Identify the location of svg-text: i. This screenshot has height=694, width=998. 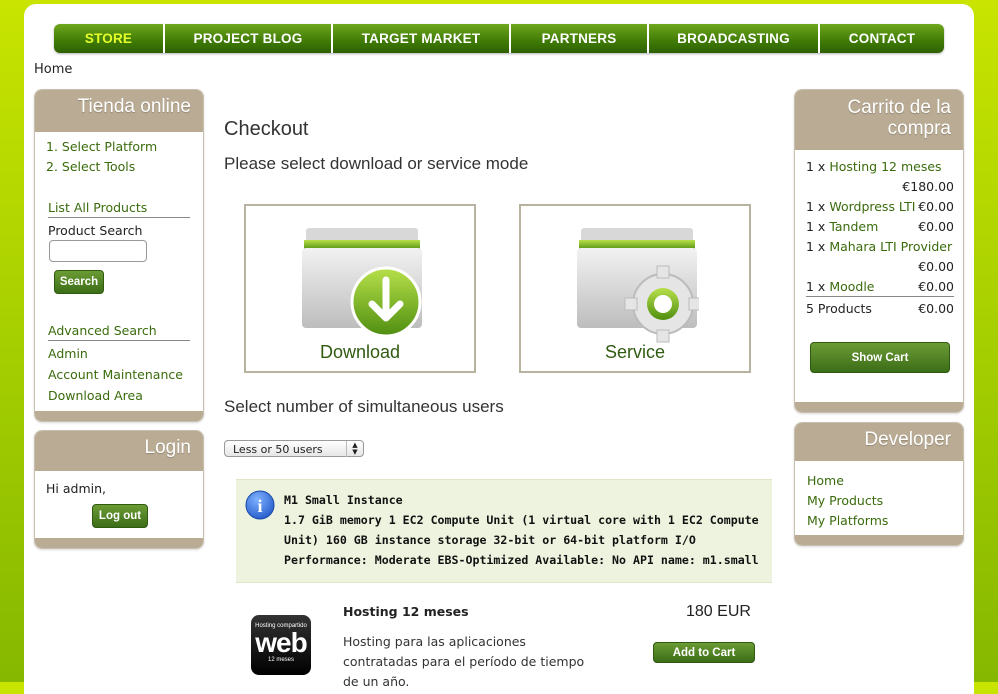
(259, 506).